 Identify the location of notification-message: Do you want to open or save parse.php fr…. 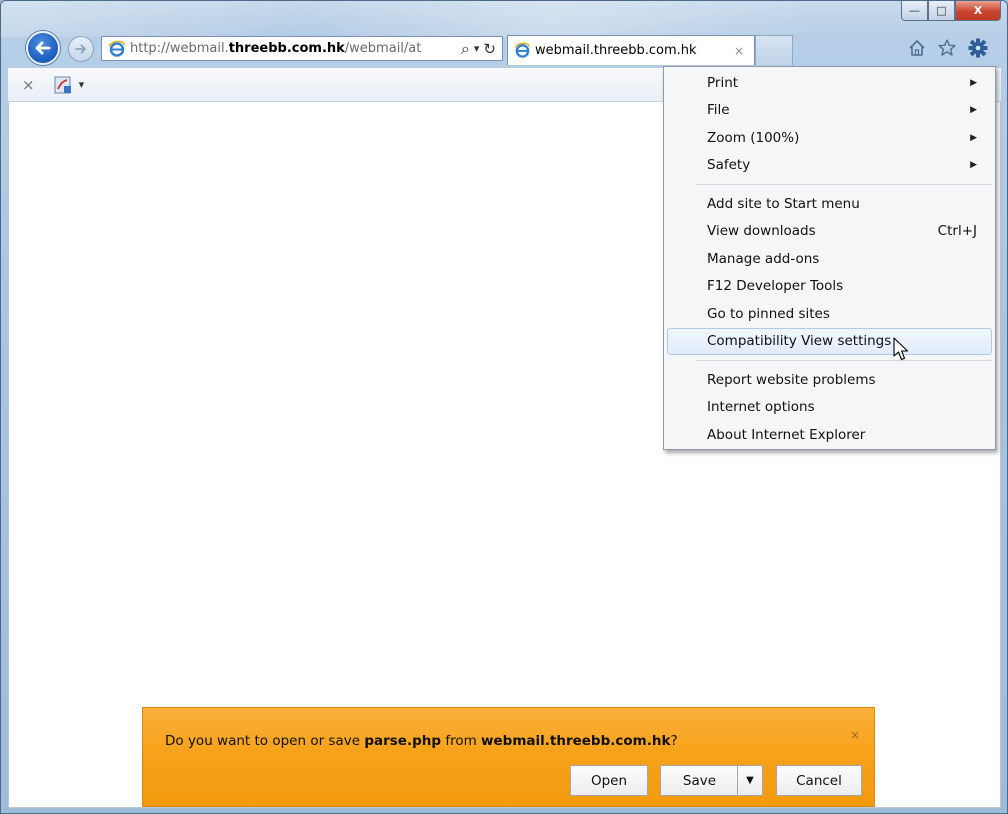
(421, 741).